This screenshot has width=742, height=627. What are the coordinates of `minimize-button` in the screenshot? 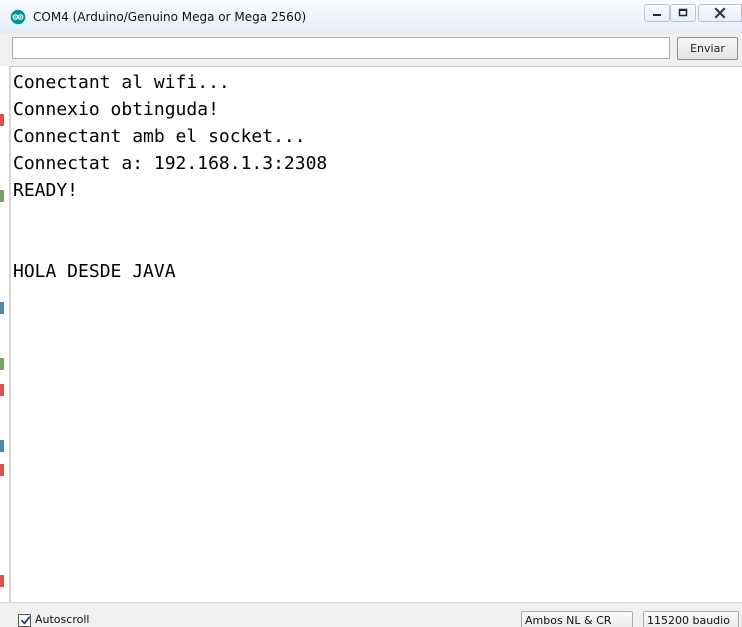 It's located at (657, 13).